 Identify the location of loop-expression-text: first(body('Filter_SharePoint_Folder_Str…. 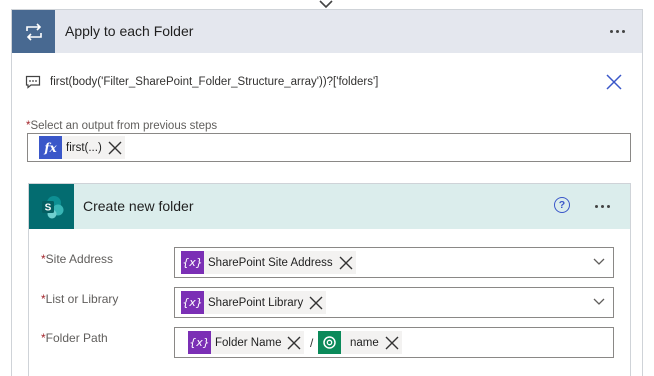
(214, 82).